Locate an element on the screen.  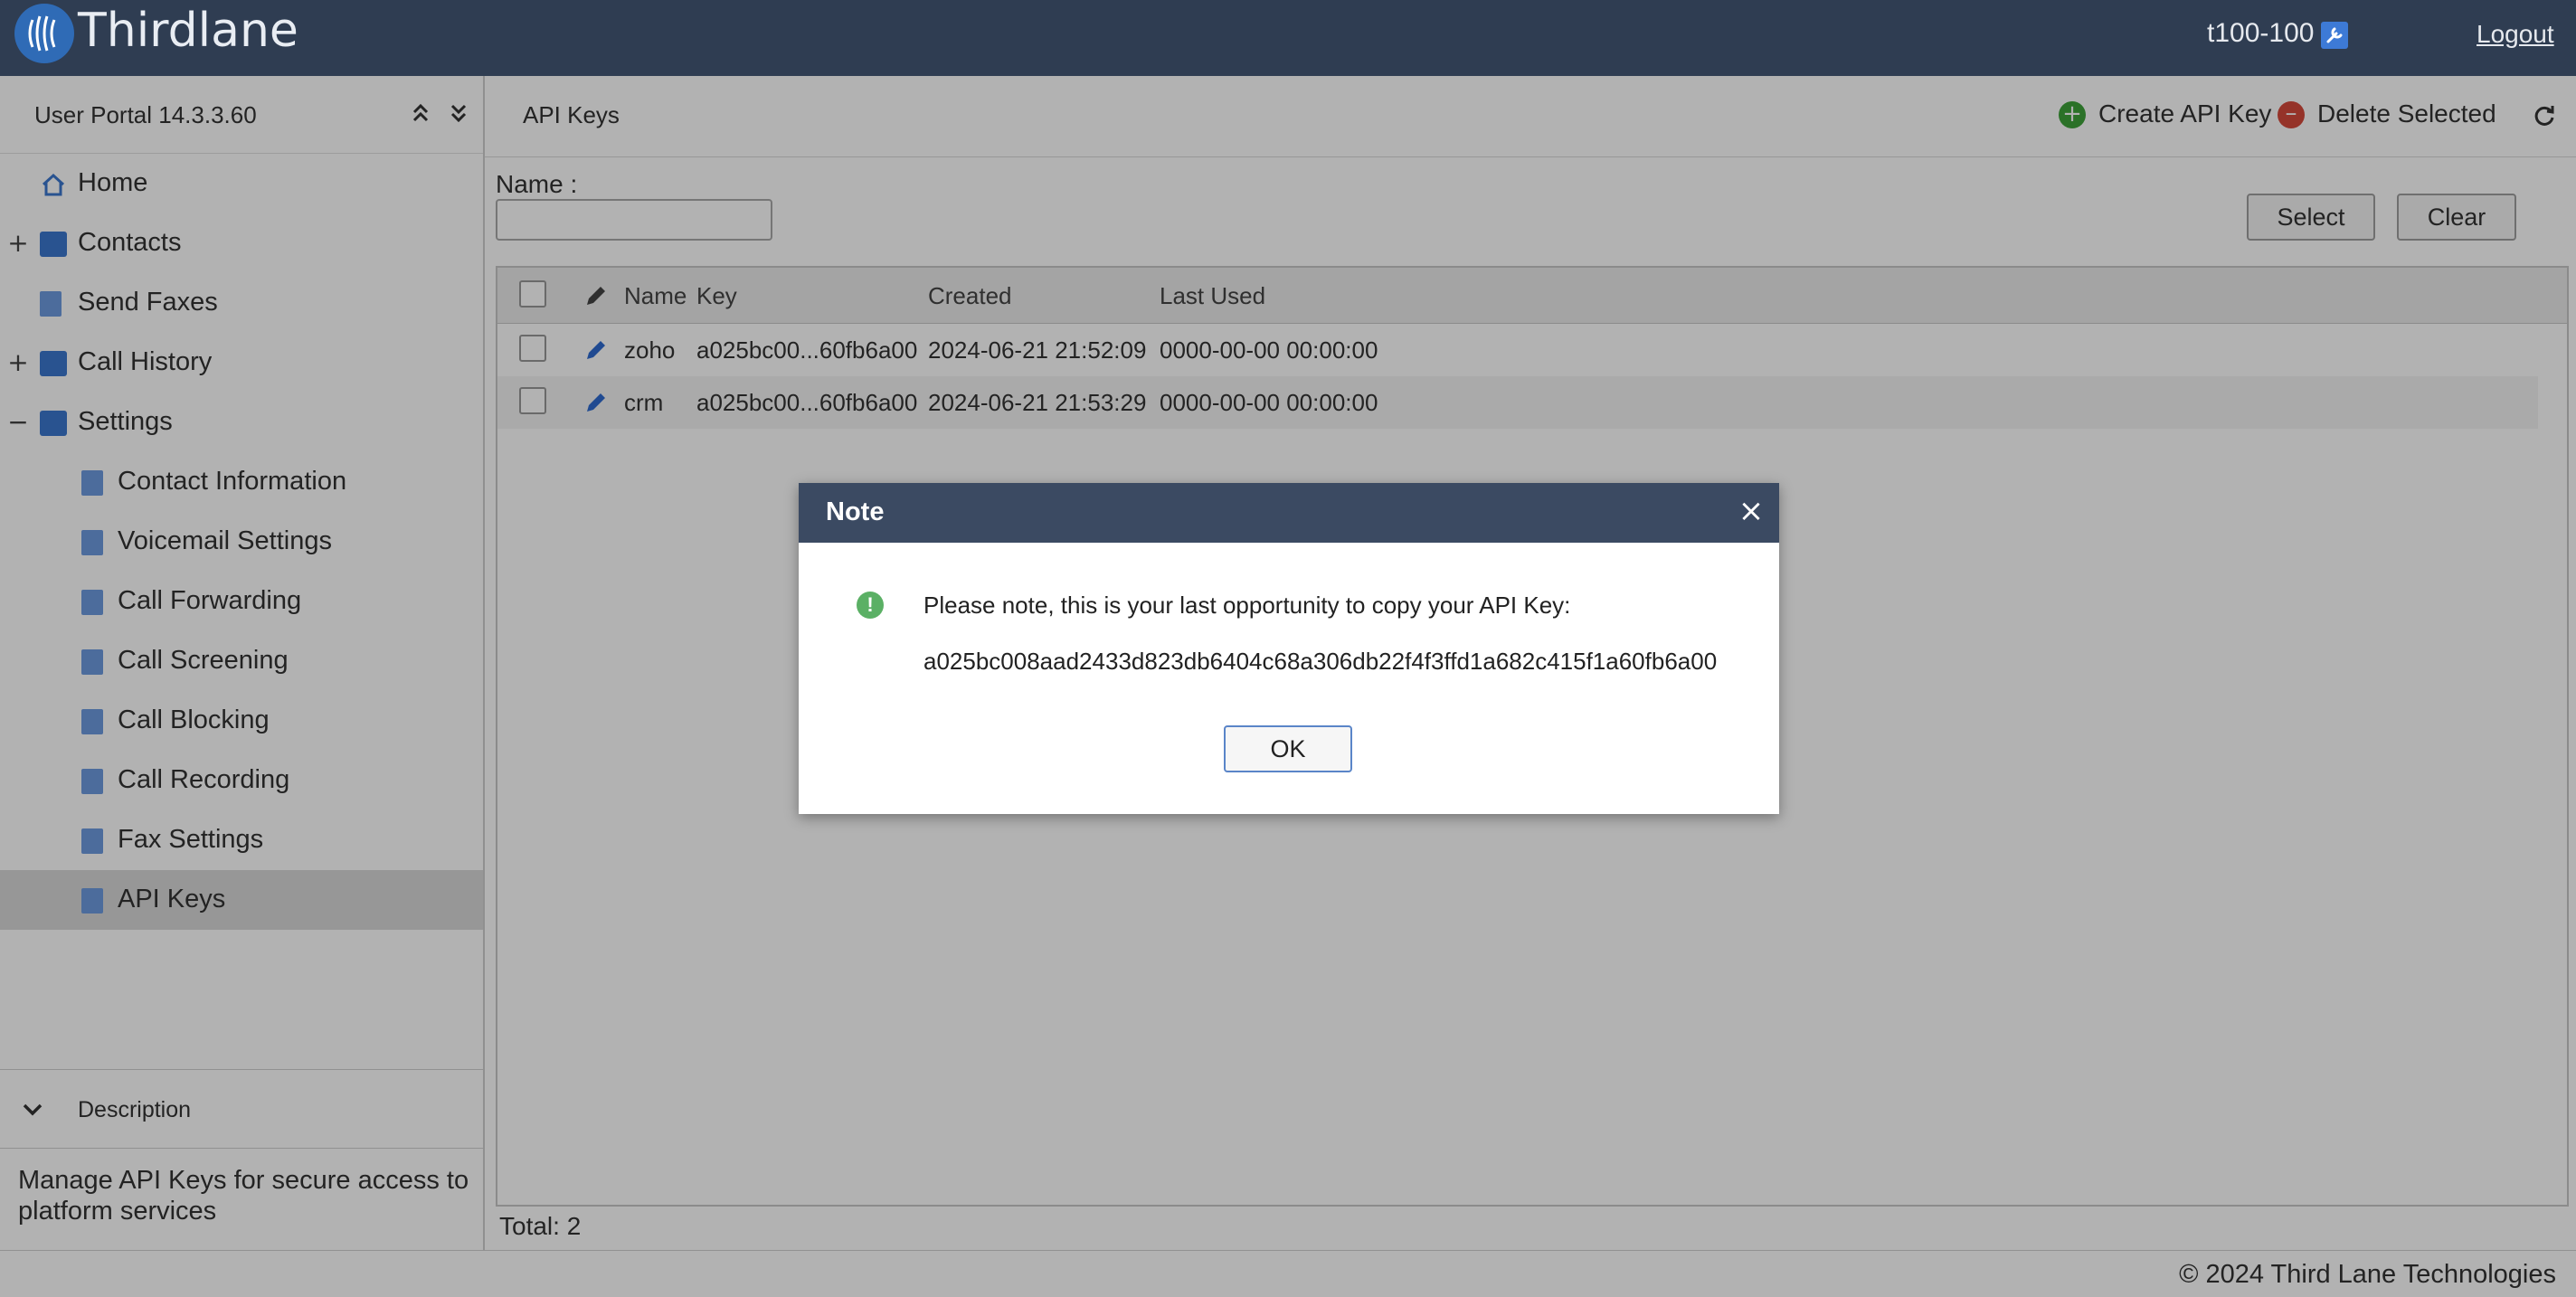
current-user: t100-100 is located at coordinates (2261, 33).